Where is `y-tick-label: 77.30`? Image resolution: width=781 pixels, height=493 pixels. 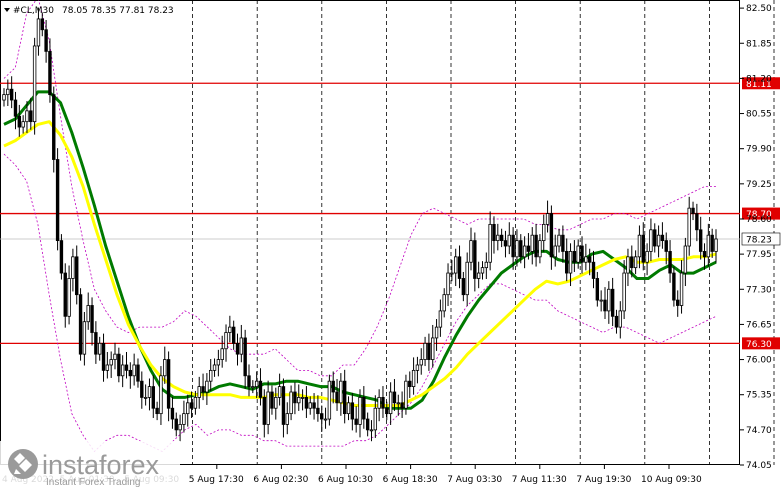 y-tick-label: 77.30 is located at coordinates (759, 290).